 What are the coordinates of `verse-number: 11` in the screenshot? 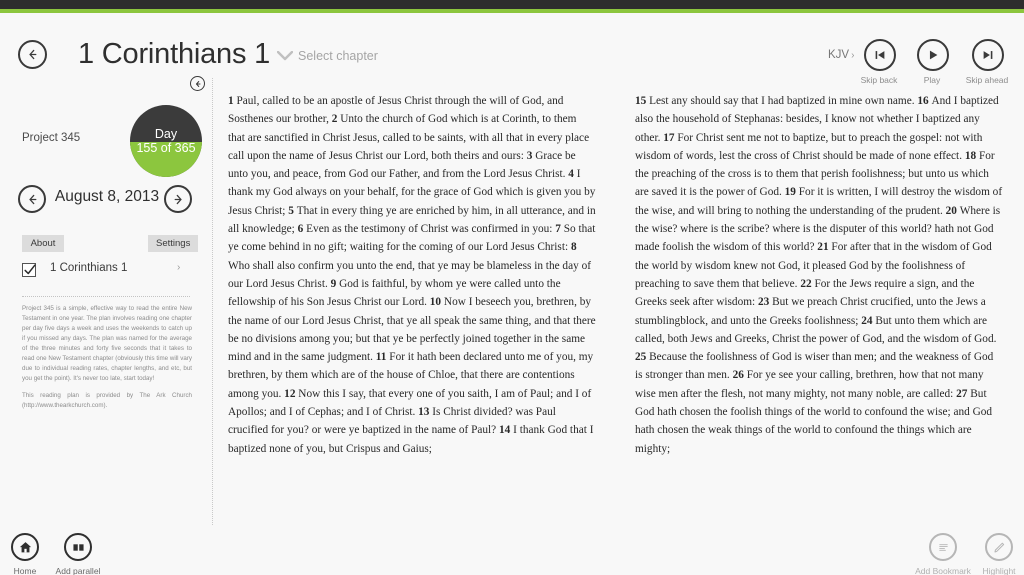 It's located at (382, 357).